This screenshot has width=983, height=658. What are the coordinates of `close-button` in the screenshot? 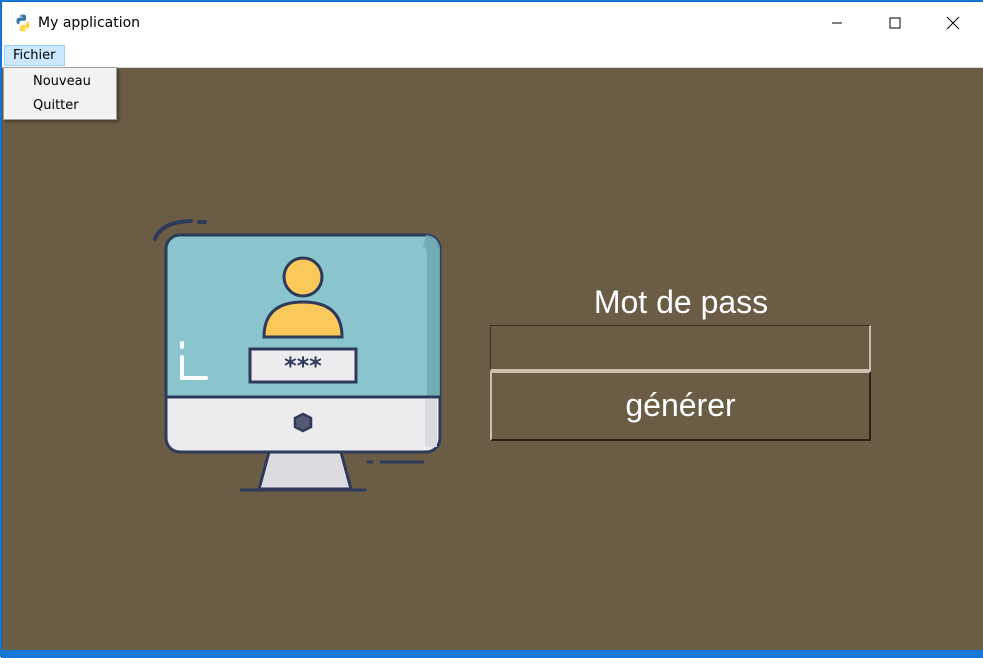 It's located at (953, 23).